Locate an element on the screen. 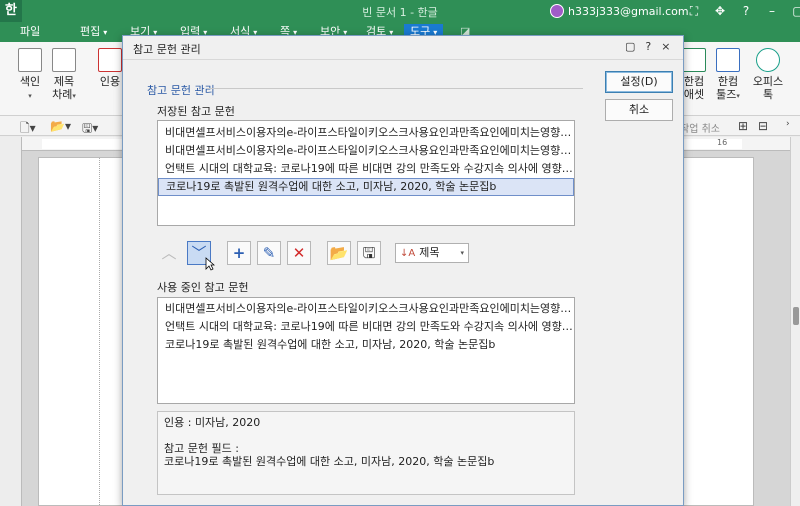  save-icon: 🖫 is located at coordinates (369, 253).